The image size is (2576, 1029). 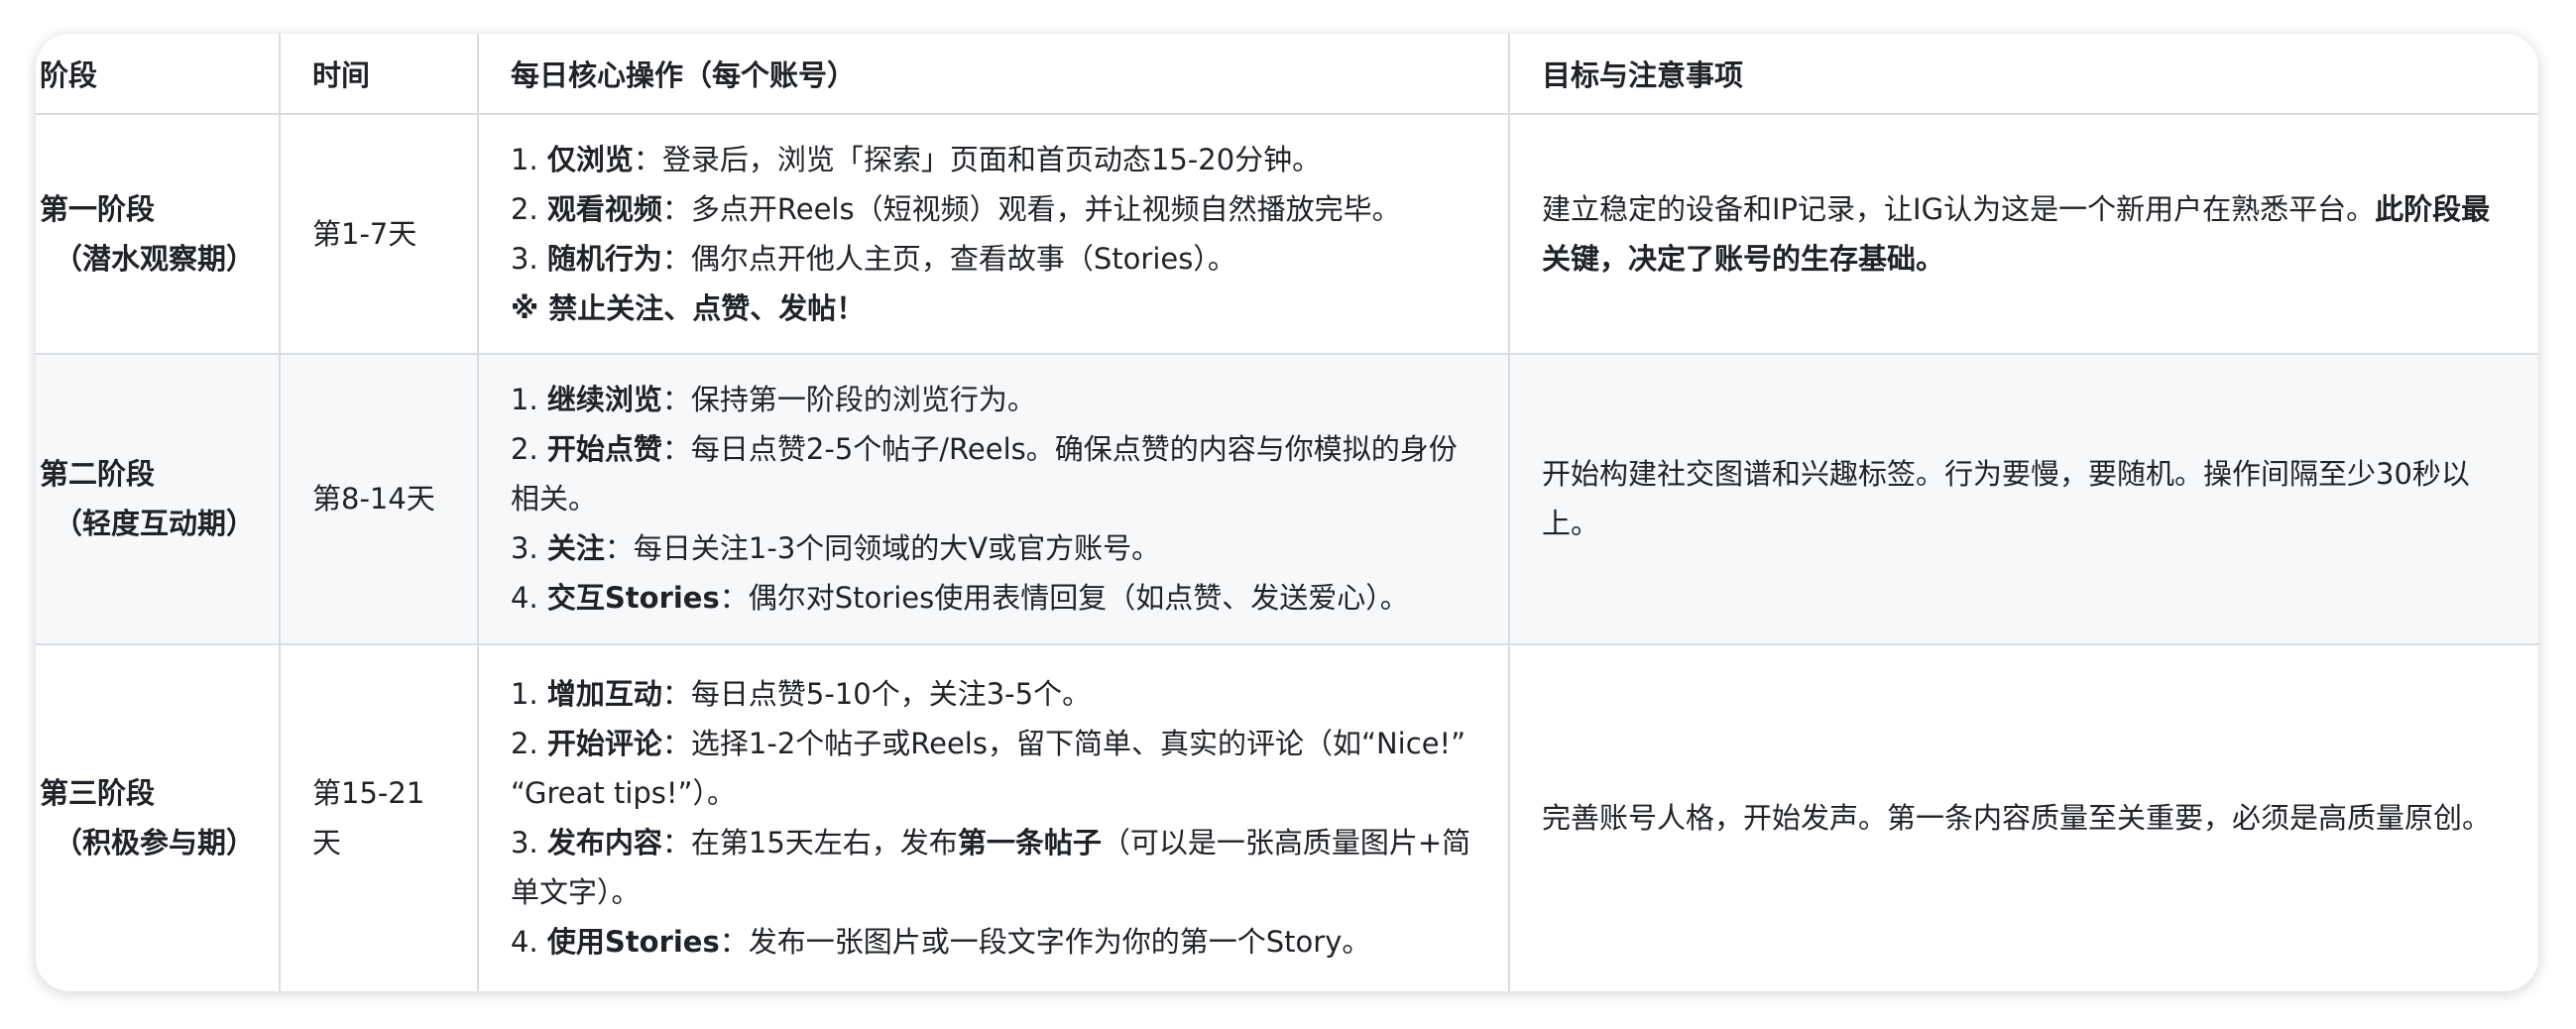 What do you see at coordinates (379, 75) in the screenshot?
I see `header-time: 时间` at bounding box center [379, 75].